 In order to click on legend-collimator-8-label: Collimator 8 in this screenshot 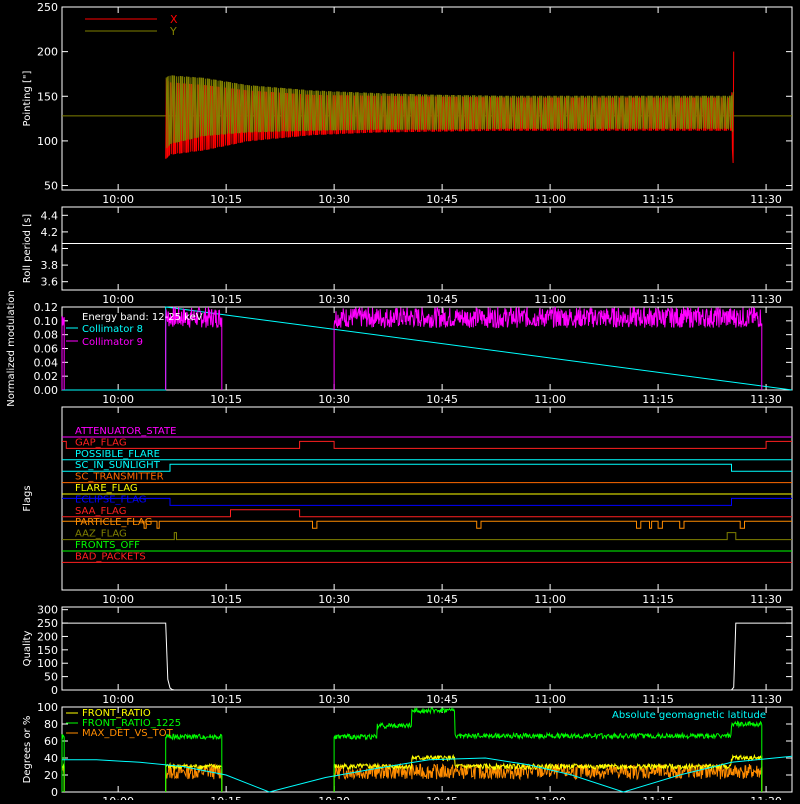, I will do `click(112, 329)`.